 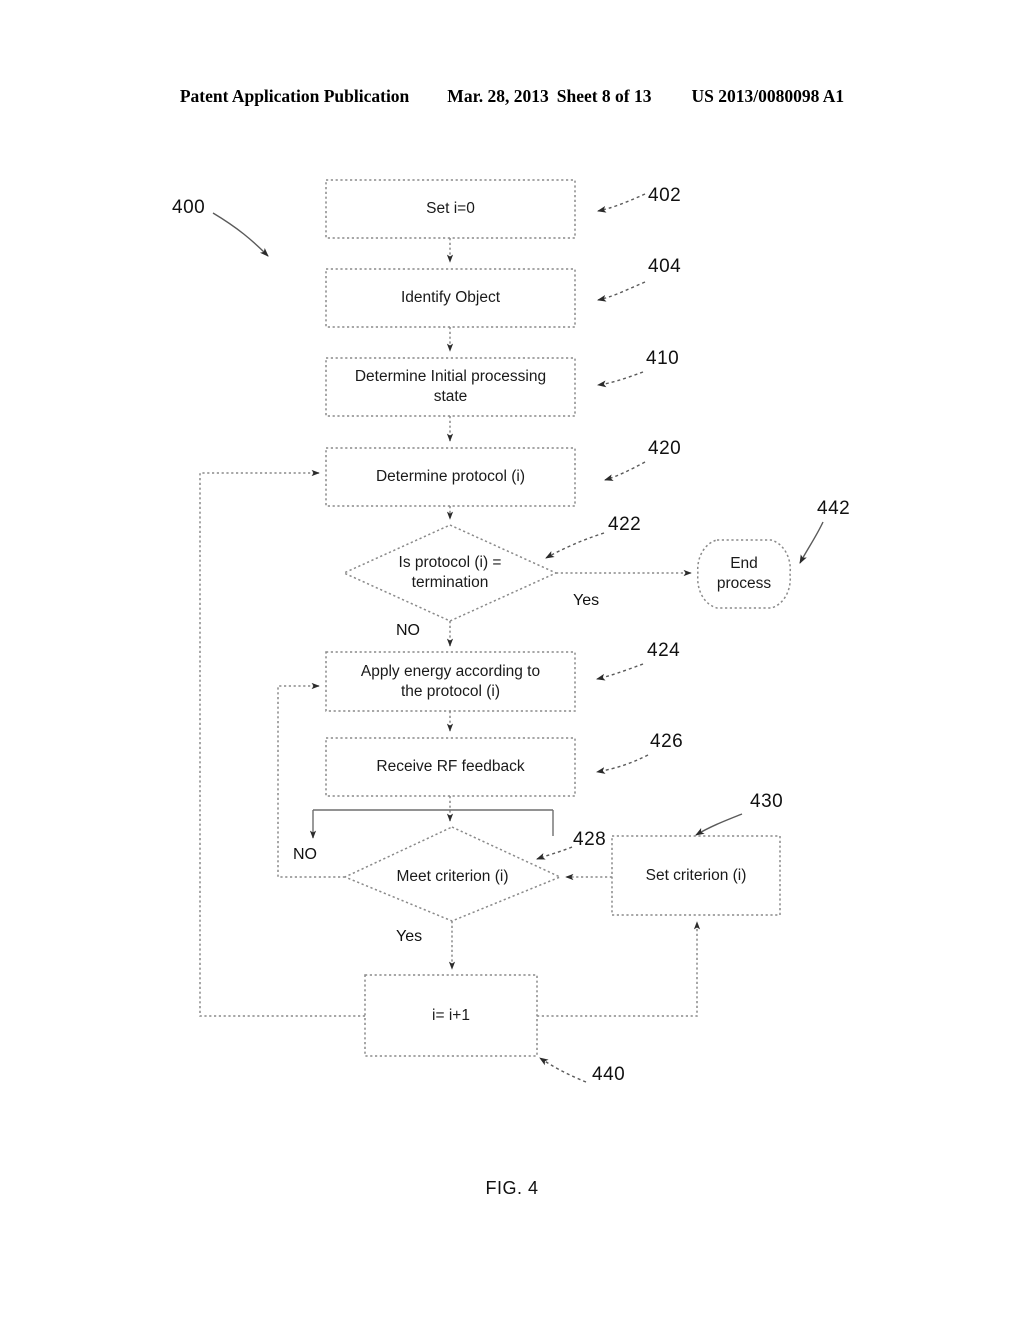 What do you see at coordinates (663, 358) in the screenshot?
I see `ref-number-410: 410` at bounding box center [663, 358].